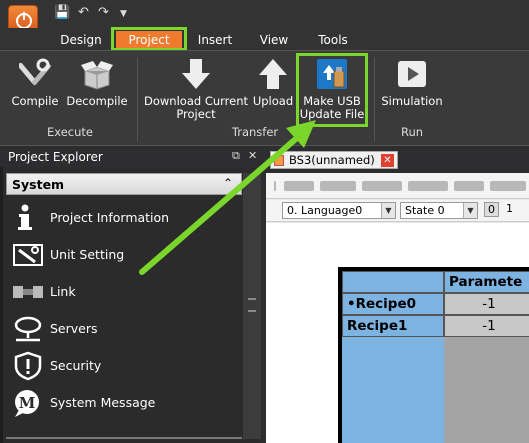 The width and height of the screenshot is (529, 443). What do you see at coordinates (131, 157) in the screenshot?
I see `project-explorer-header: Project Explorer ⧉ ✕` at bounding box center [131, 157].